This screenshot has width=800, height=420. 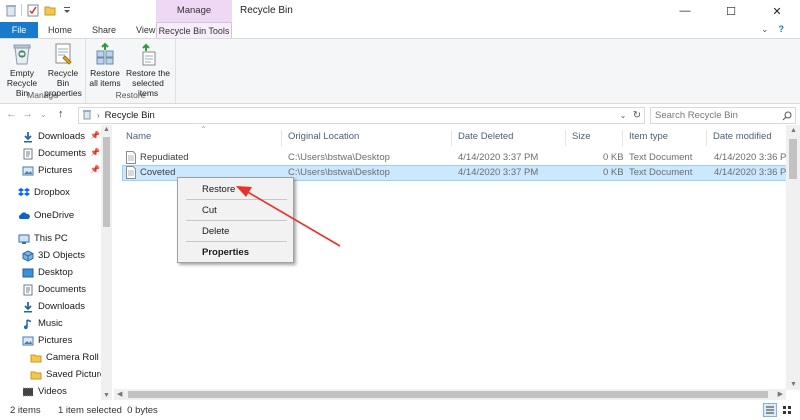 What do you see at coordinates (46, 215) in the screenshot?
I see `nav-item-onedrive: OneDrive` at bounding box center [46, 215].